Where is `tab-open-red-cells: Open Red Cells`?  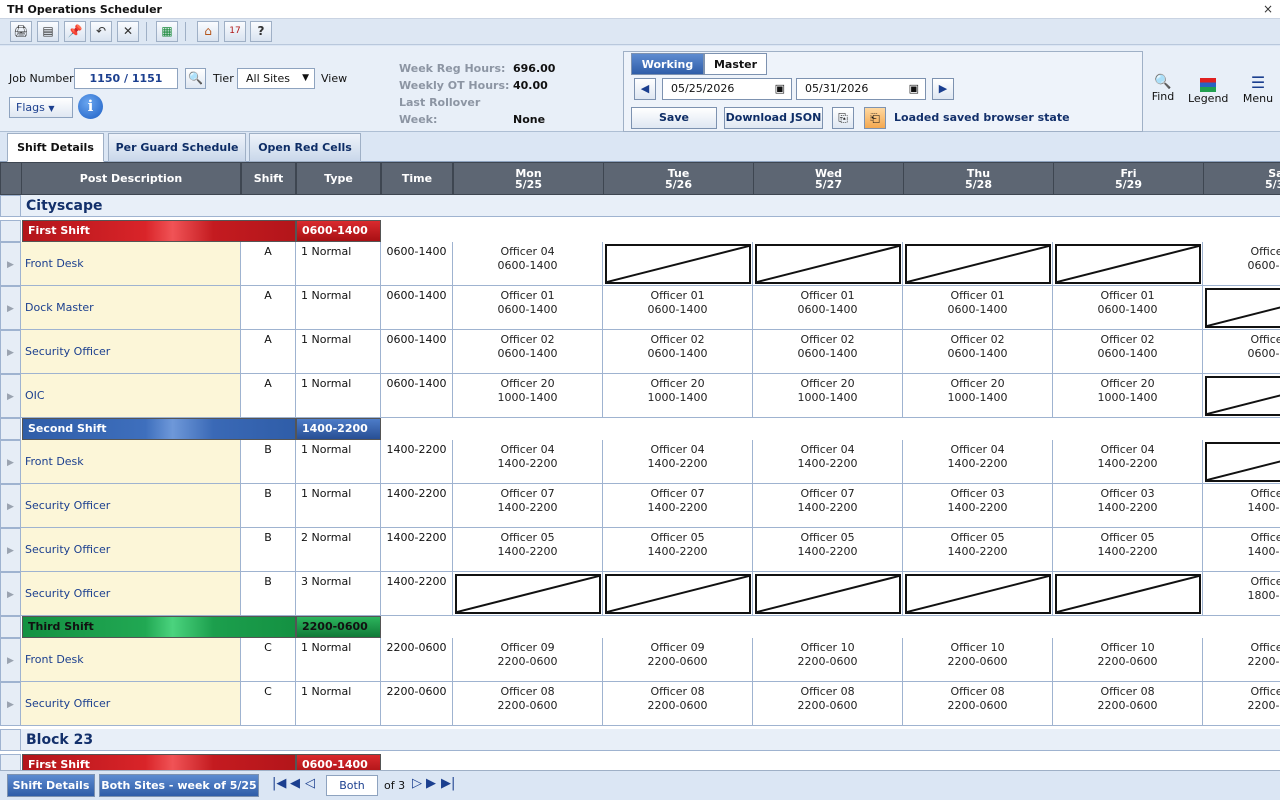
tab-open-red-cells: Open Red Cells is located at coordinates (305, 147).